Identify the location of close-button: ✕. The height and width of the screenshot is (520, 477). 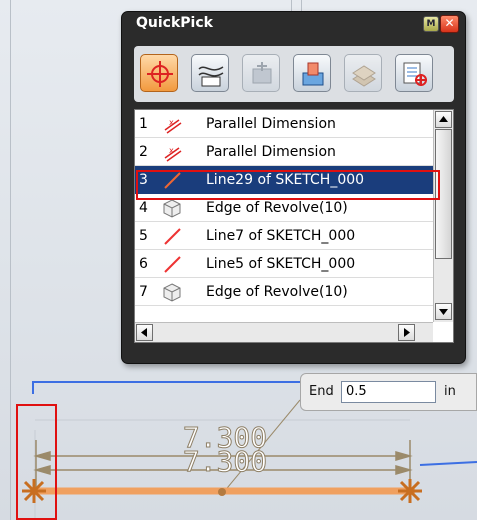
(449, 24).